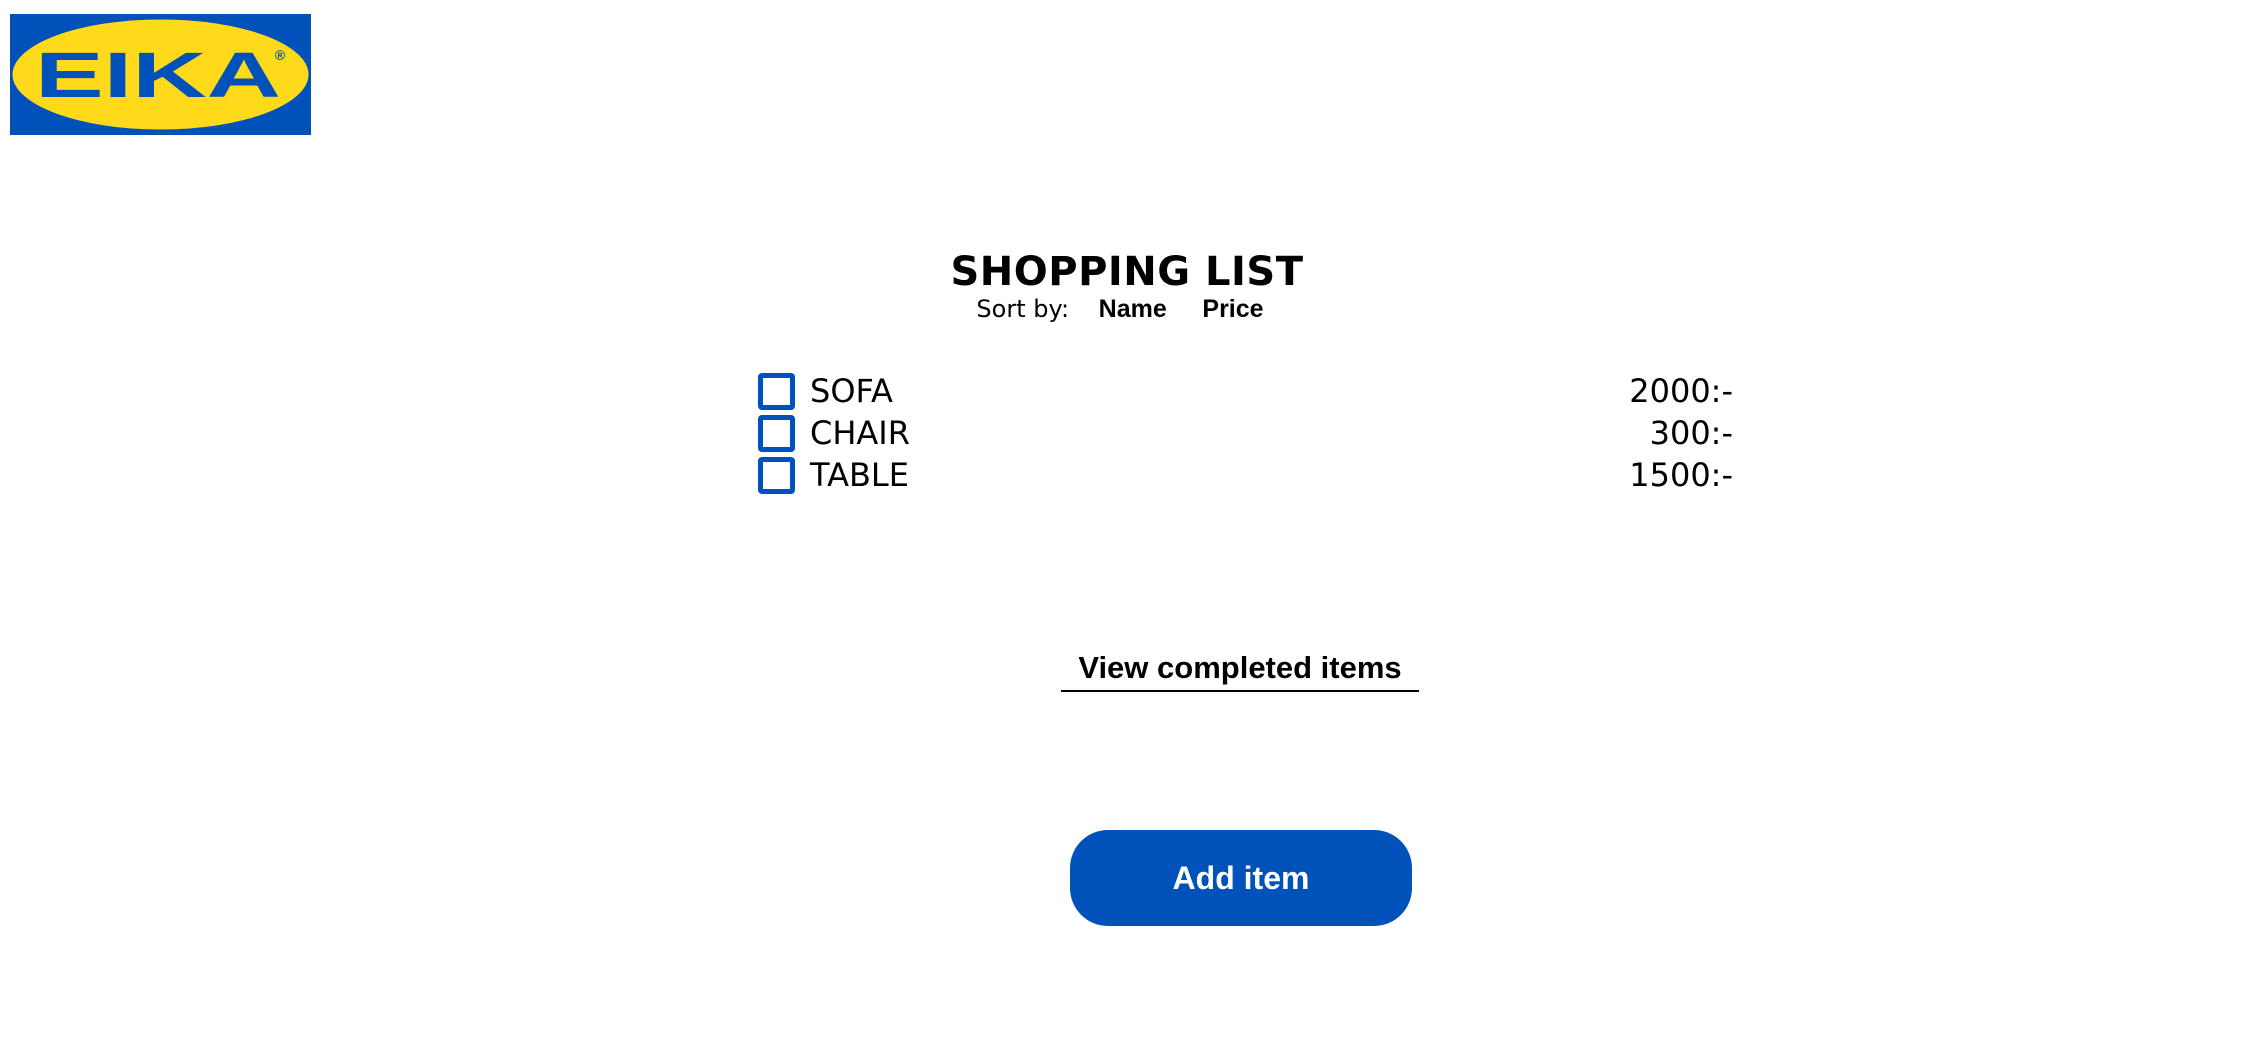 The width and height of the screenshot is (2254, 1044). Describe the element at coordinates (1245, 475) in the screenshot. I see `list-item: TABLE 1500:-` at that location.